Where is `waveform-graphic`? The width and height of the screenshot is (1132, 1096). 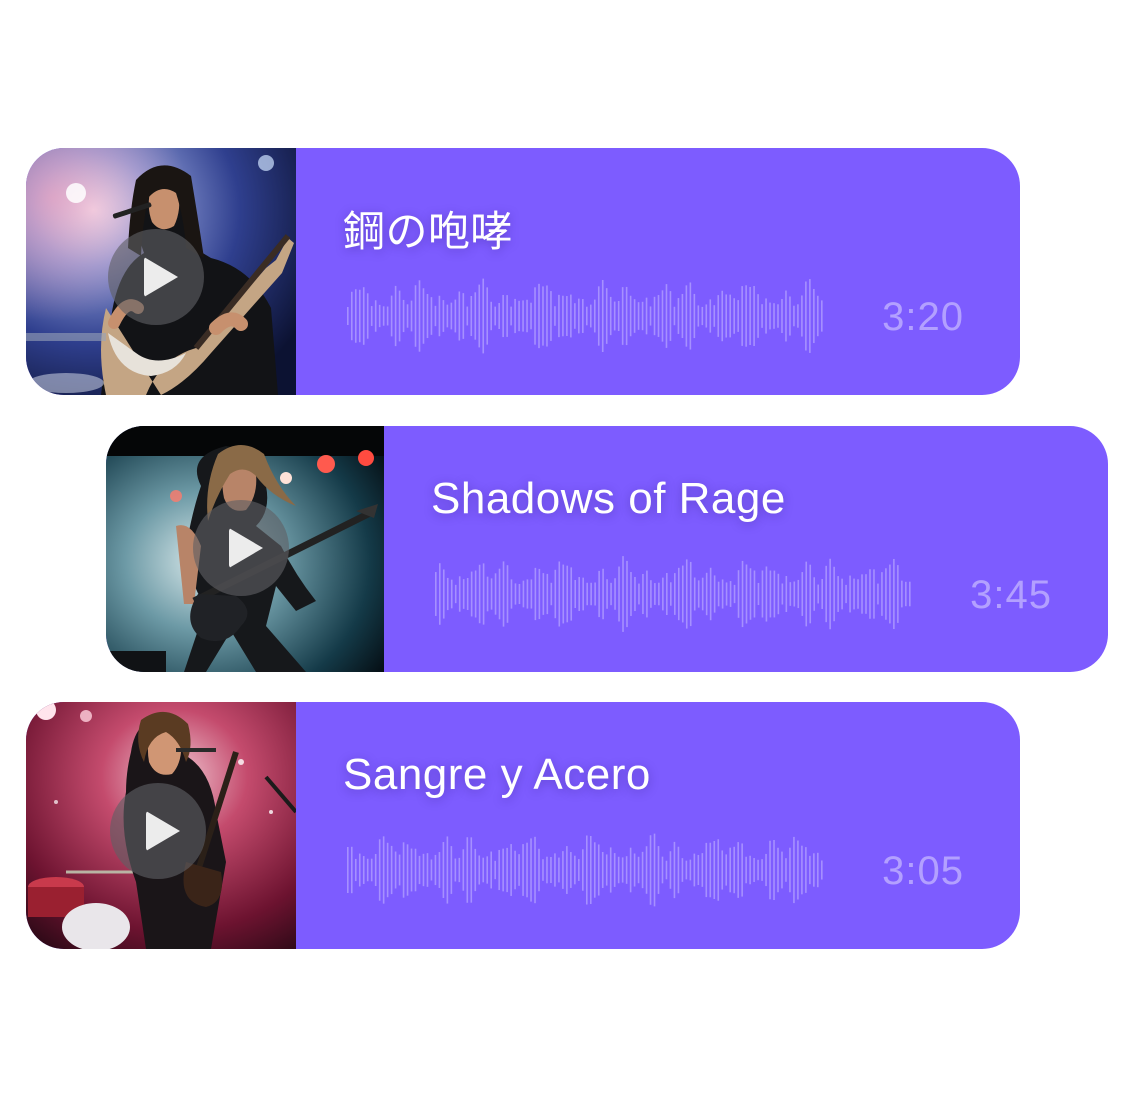
waveform-graphic is located at coordinates (585, 870).